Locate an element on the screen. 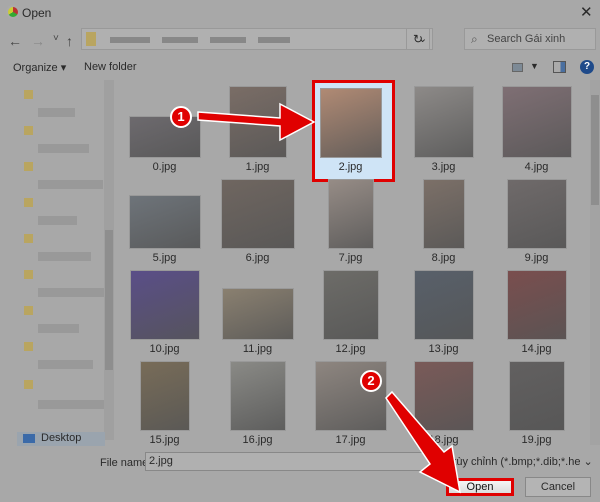  step-1-badge: 1 is located at coordinates (181, 117).